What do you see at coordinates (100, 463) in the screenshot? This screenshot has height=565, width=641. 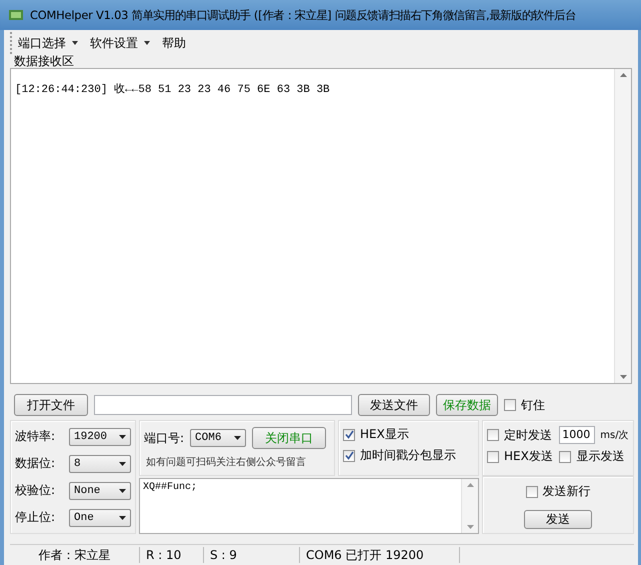 I see `dropdown: 8` at bounding box center [100, 463].